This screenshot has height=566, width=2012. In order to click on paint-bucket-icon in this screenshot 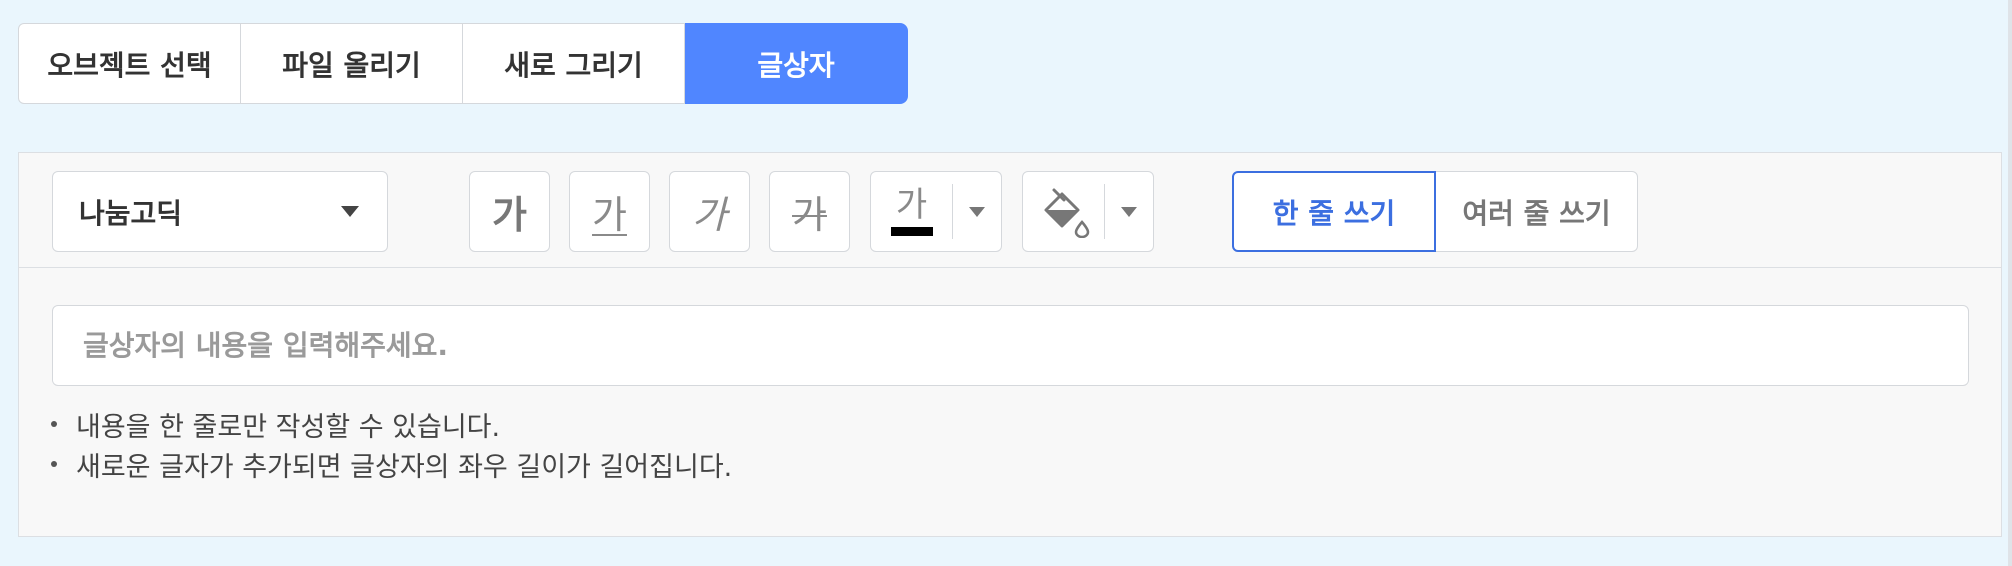, I will do `click(1064, 211)`.